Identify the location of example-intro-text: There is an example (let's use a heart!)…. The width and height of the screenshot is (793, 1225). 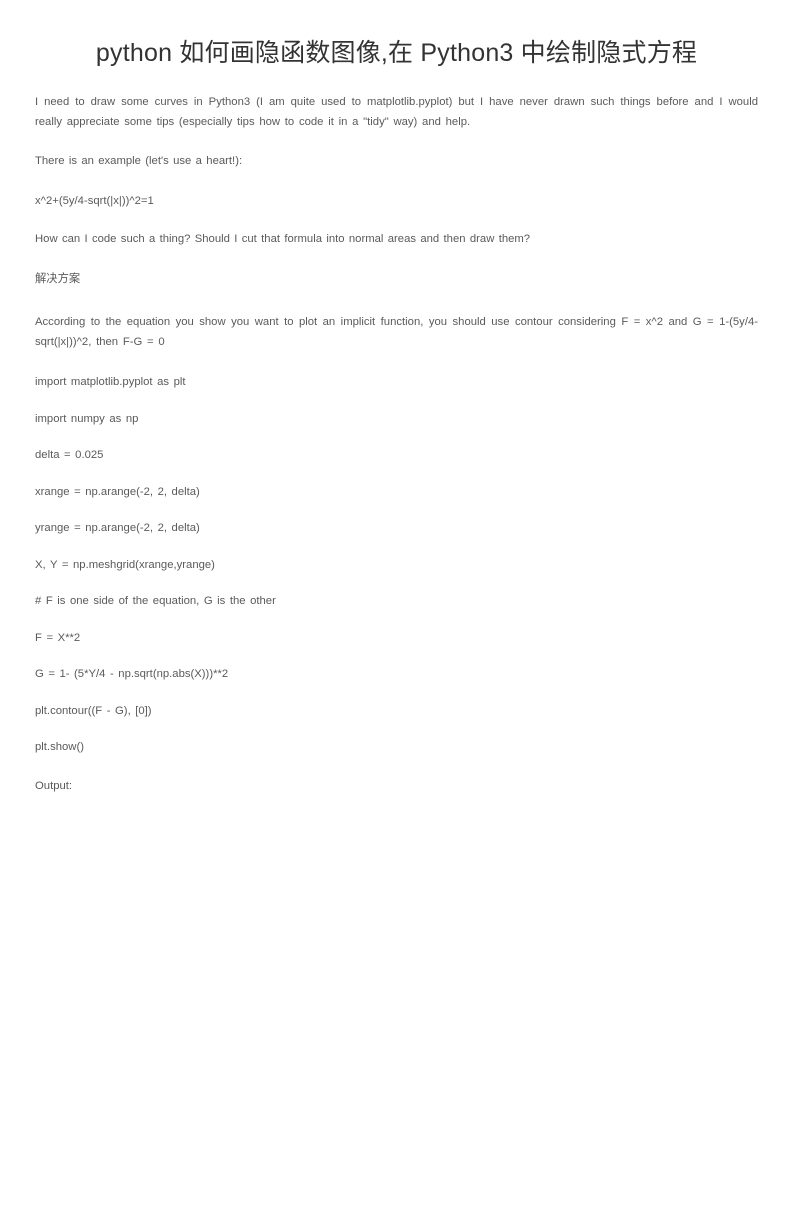
(139, 161).